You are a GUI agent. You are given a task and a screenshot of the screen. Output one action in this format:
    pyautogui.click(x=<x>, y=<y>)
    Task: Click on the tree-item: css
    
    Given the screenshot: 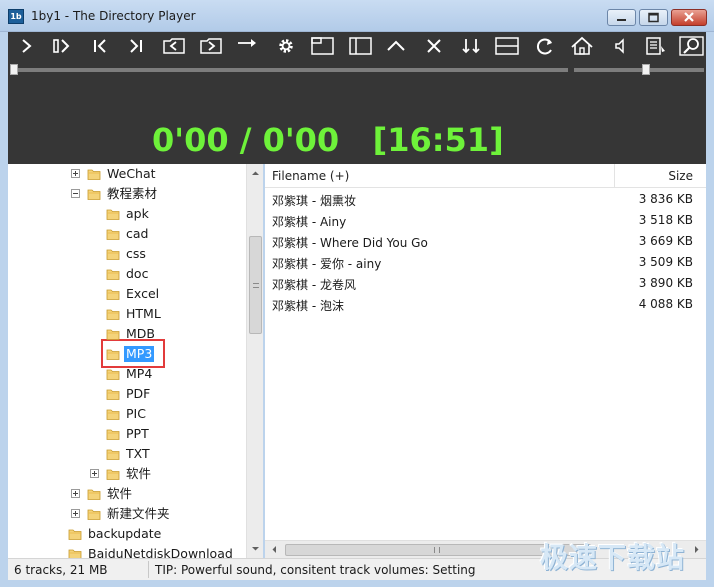 What is the action you would take?
    pyautogui.click(x=127, y=254)
    